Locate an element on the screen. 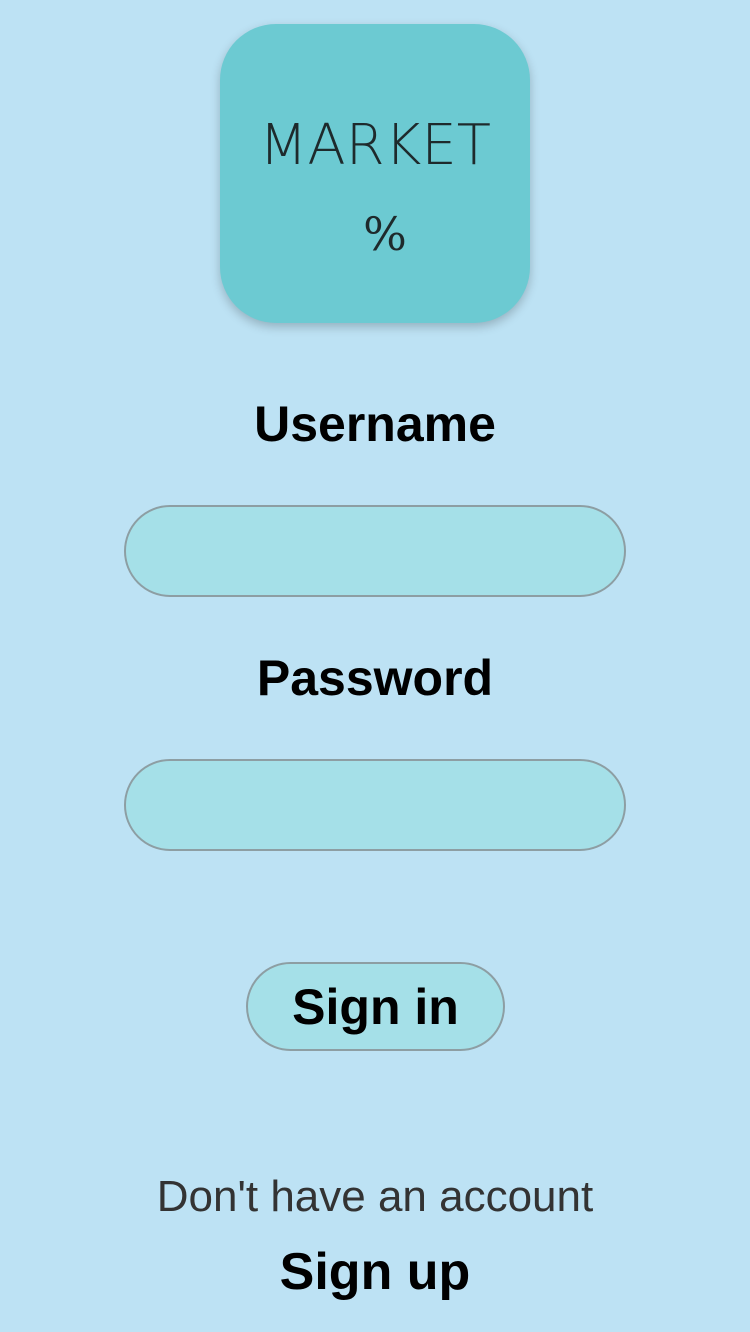 This screenshot has width=750, height=1332. percent-icon: % is located at coordinates (385, 234).